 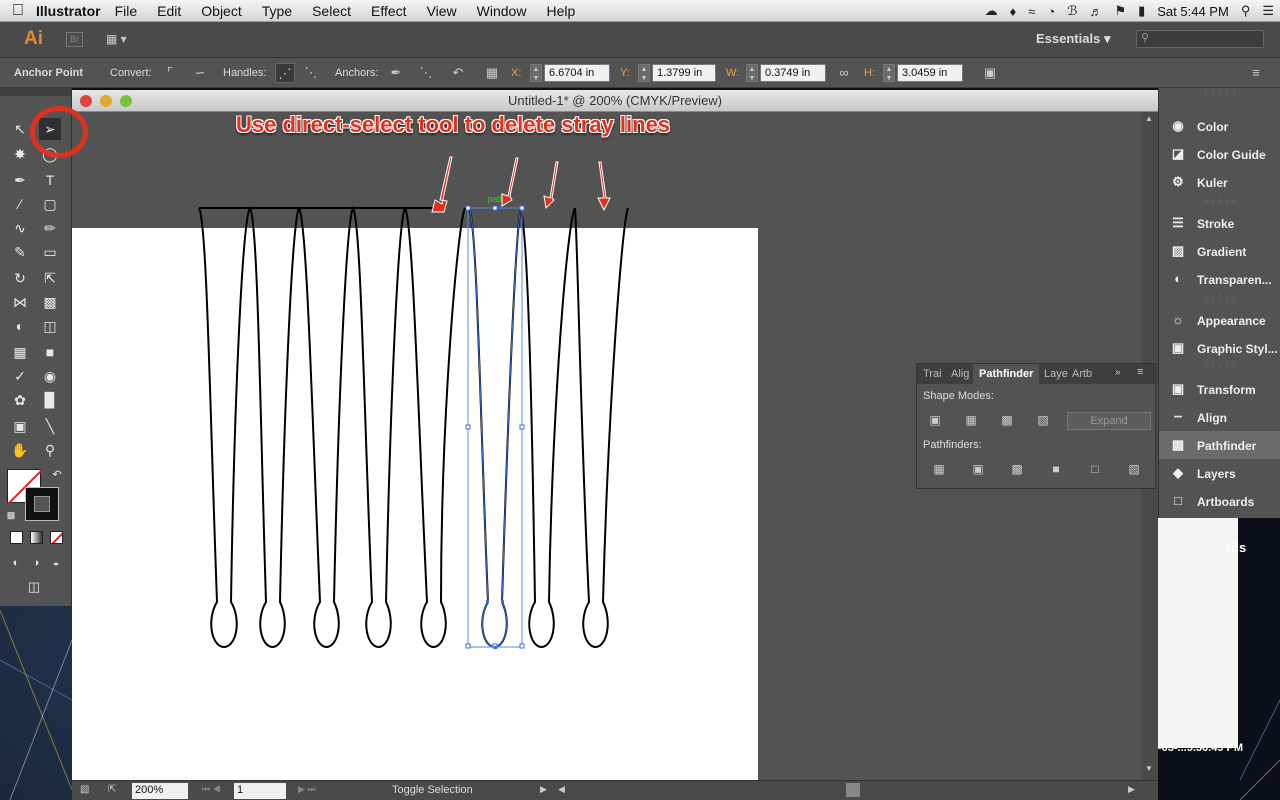 What do you see at coordinates (20, 180) in the screenshot?
I see `pen-tool-icon: ✒` at bounding box center [20, 180].